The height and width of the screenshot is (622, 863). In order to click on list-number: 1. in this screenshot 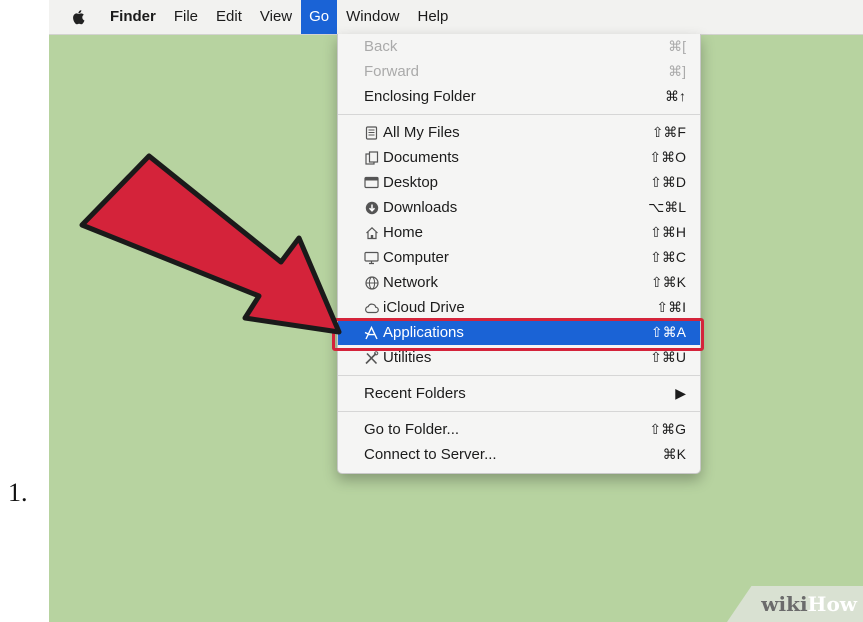, I will do `click(18, 492)`.